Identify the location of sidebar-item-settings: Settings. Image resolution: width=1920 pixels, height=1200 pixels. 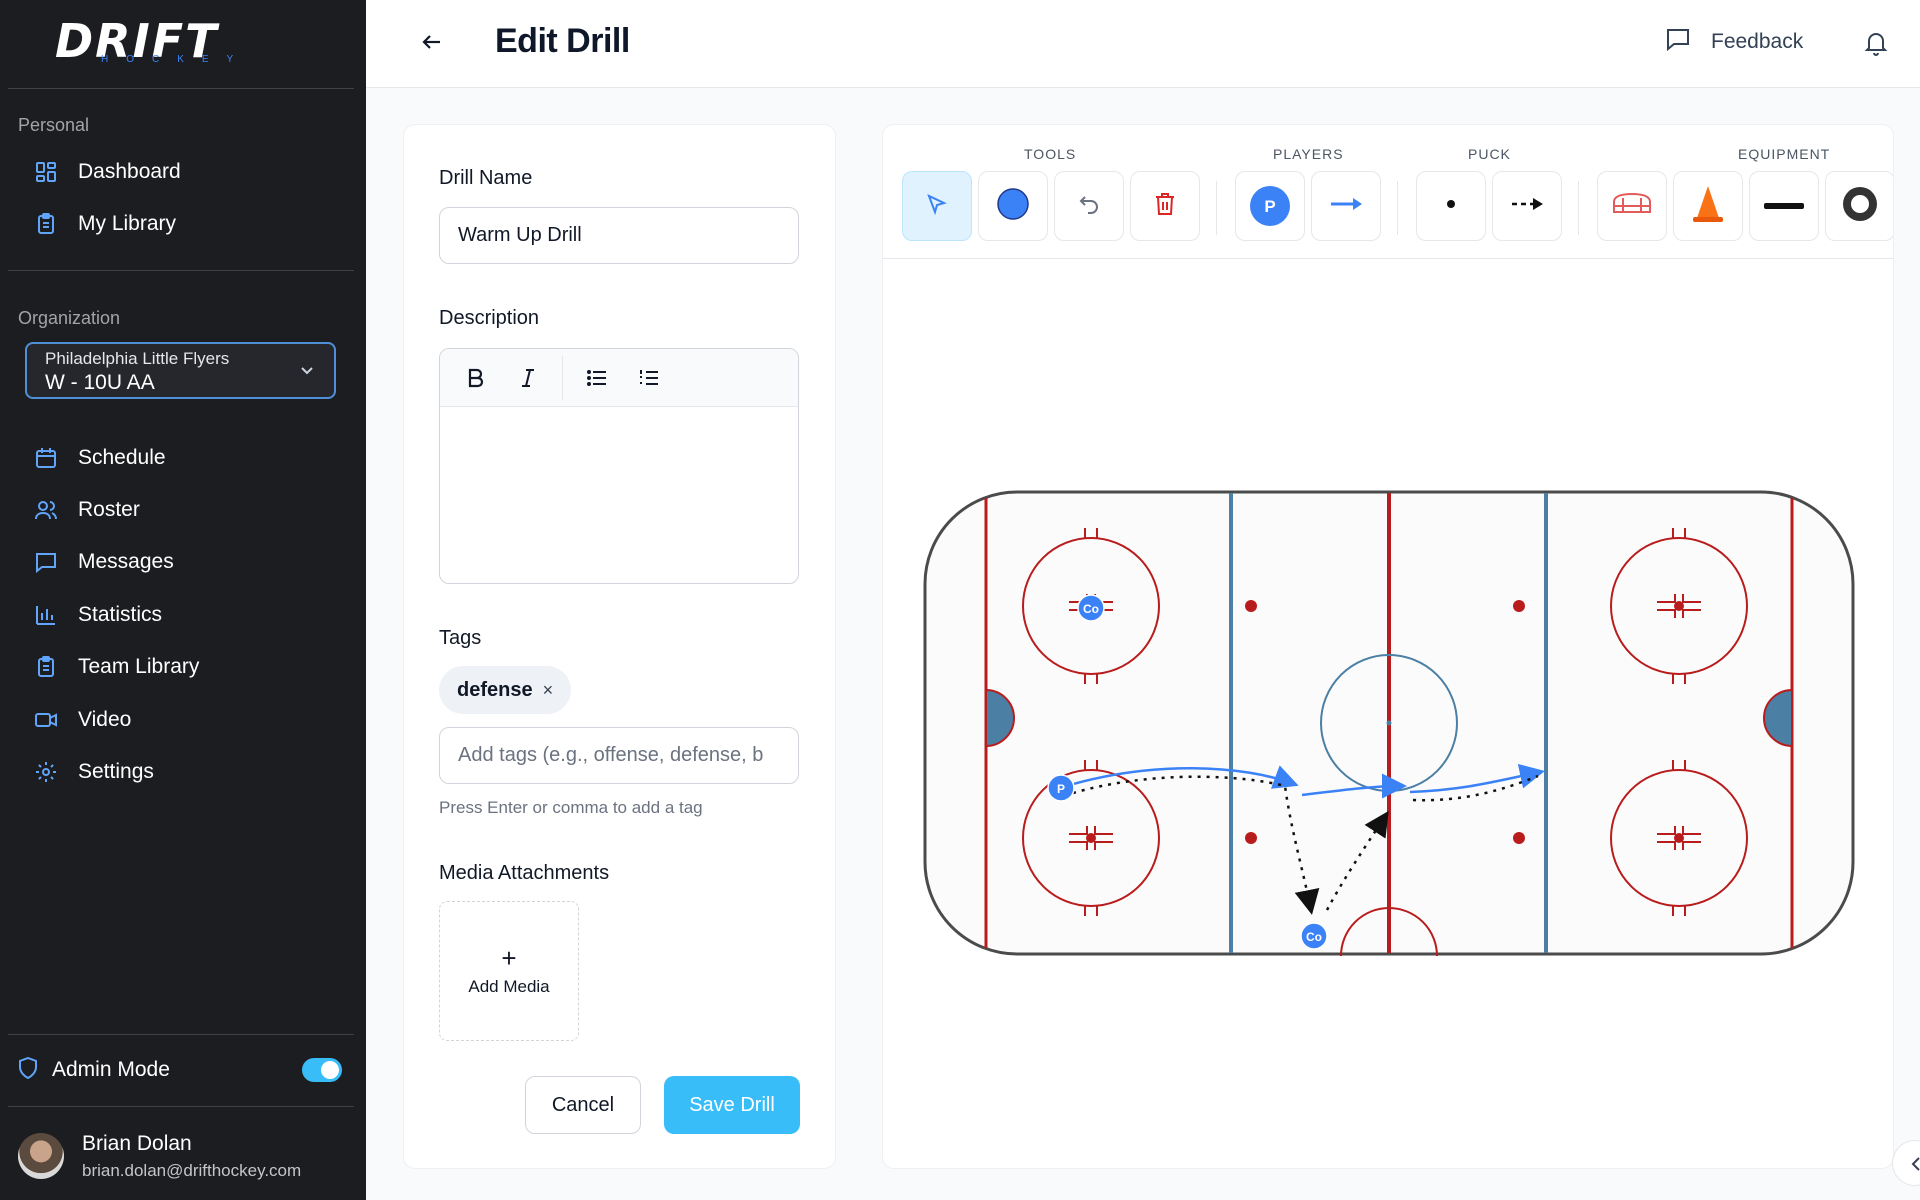
(183, 772).